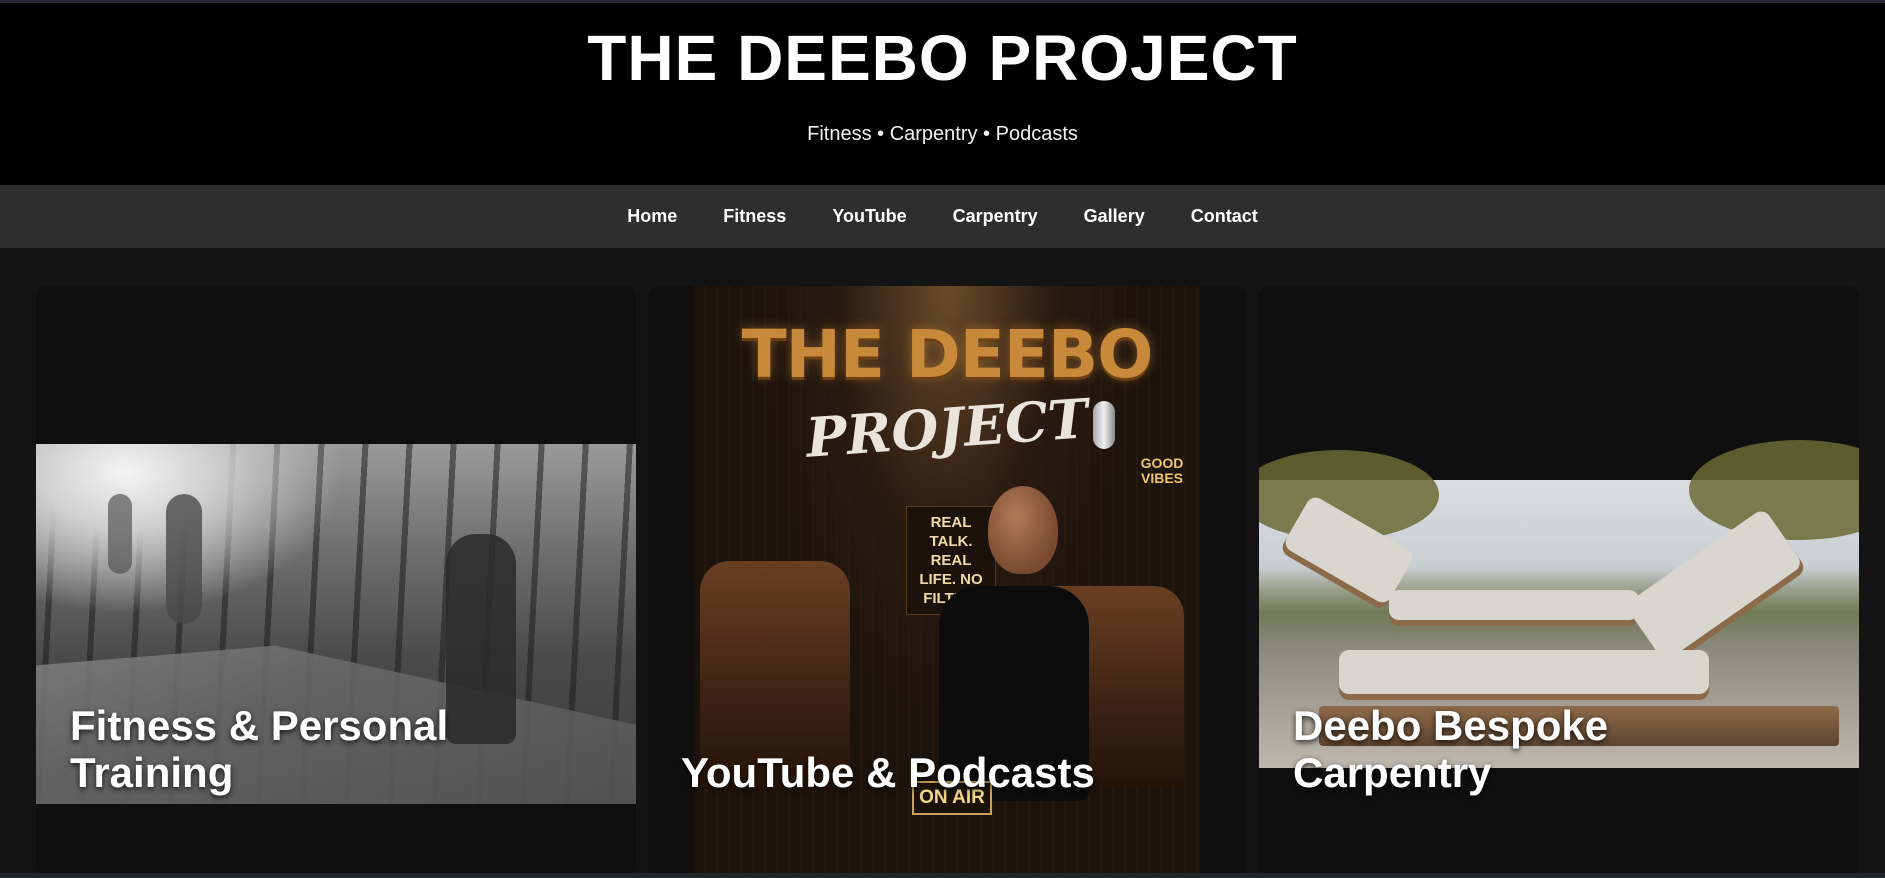 The image size is (1885, 878). What do you see at coordinates (1392, 772) in the screenshot?
I see `carpentry-card-label-line2: Carpentry` at bounding box center [1392, 772].